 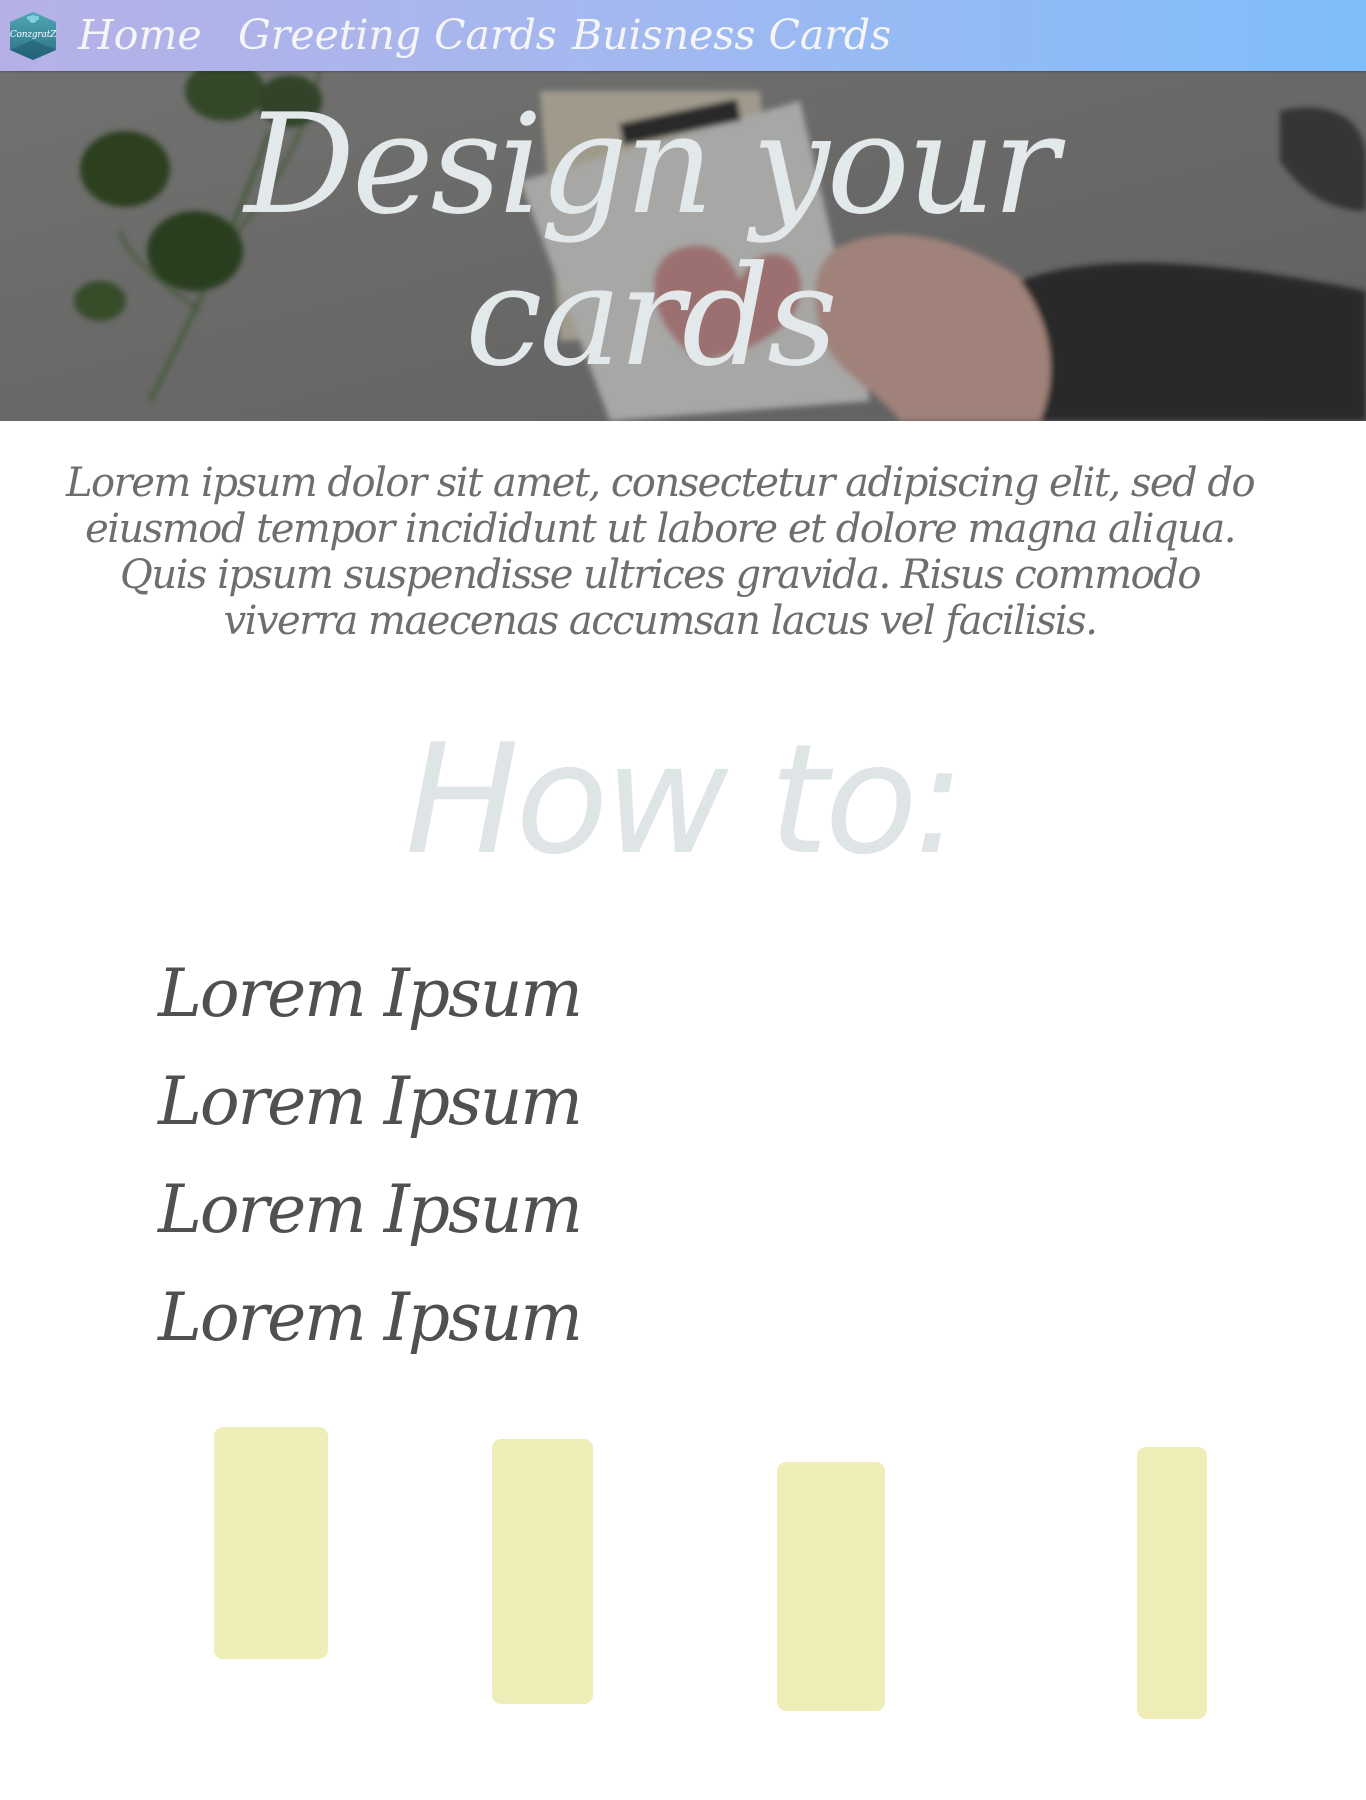 I want to click on logo: ConzgratZ, so click(x=33, y=36).